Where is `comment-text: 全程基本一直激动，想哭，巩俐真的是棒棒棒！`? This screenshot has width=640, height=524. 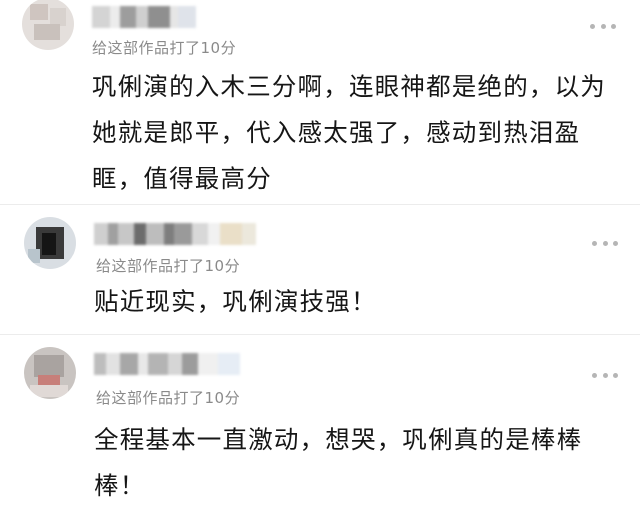
comment-text: 全程基本一直激动，想哭，巩俐真的是棒棒棒！ is located at coordinates (338, 462).